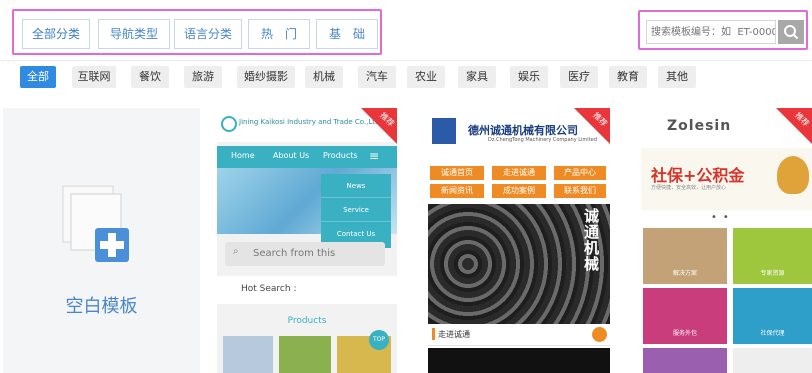 The image size is (812, 373). What do you see at coordinates (38, 77) in the screenshot?
I see `cat-all: 全部` at bounding box center [38, 77].